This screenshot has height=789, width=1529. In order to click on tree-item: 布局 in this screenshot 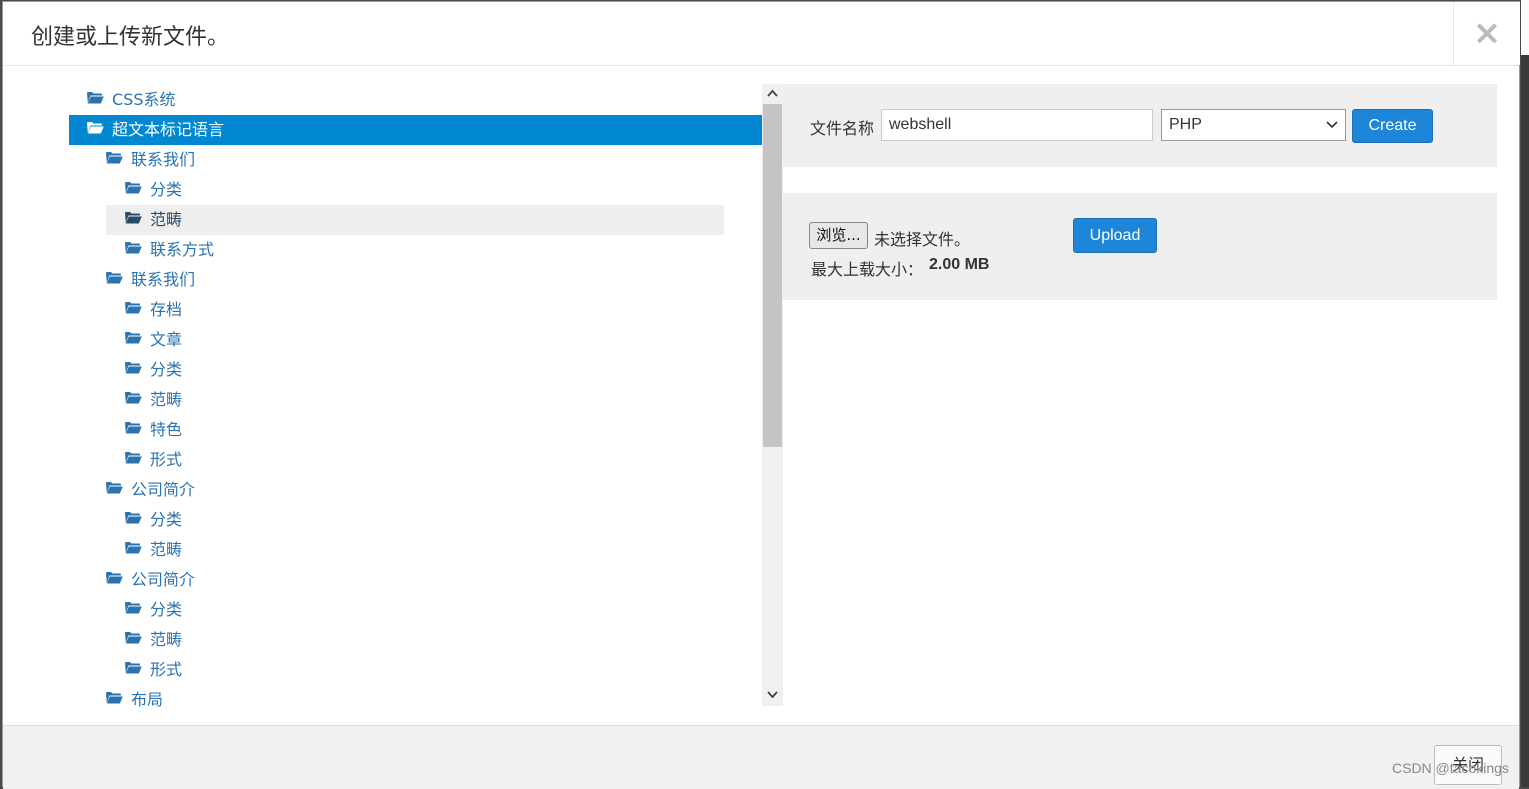, I will do `click(134, 700)`.